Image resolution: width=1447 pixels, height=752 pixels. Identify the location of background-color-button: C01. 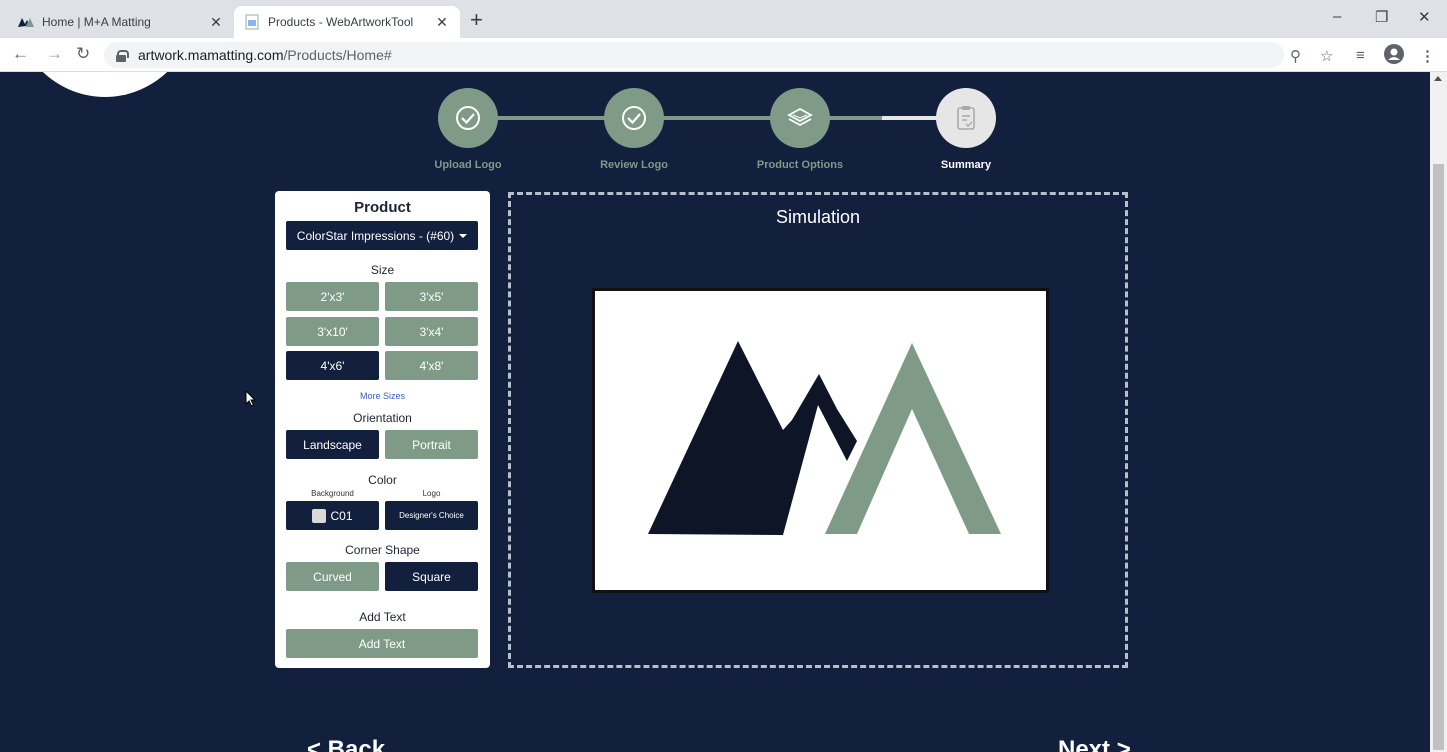
(332, 515).